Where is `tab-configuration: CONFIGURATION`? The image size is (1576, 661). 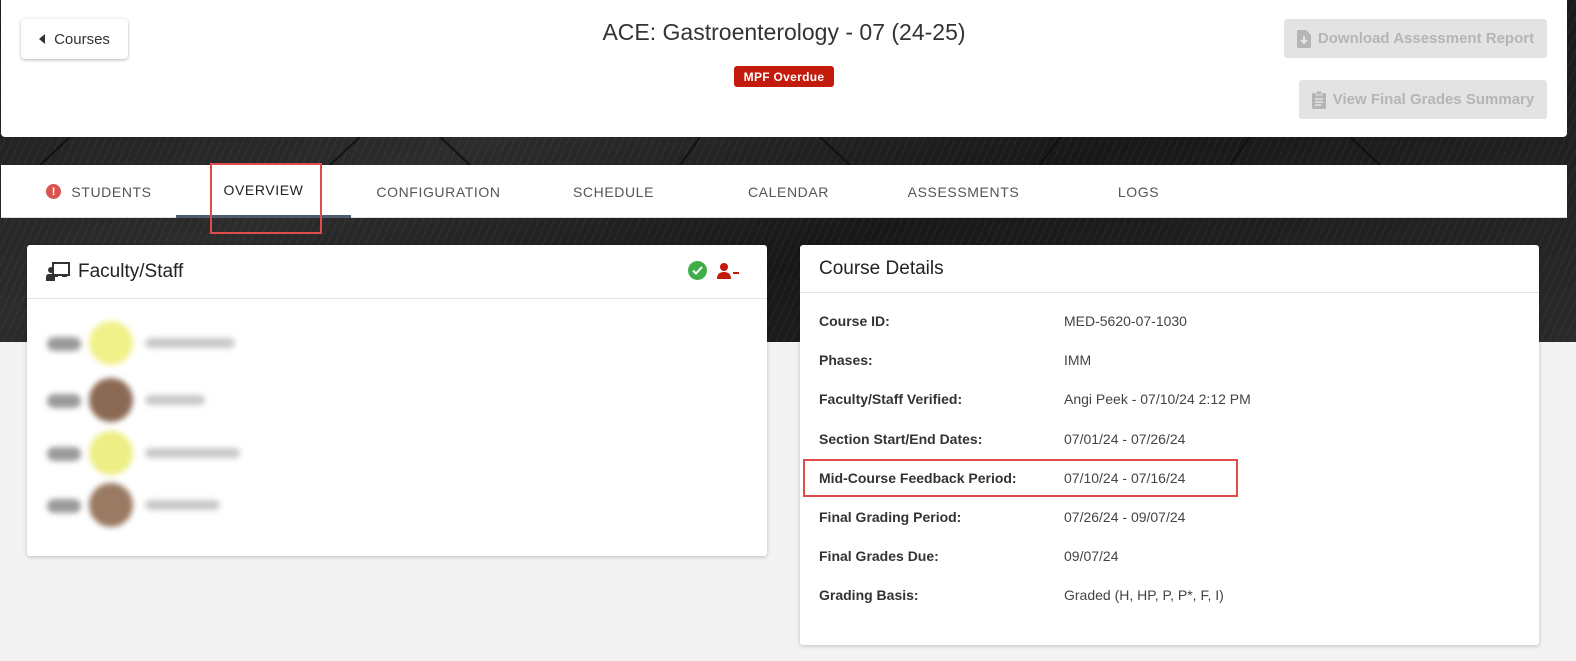 tab-configuration: CONFIGURATION is located at coordinates (438, 191).